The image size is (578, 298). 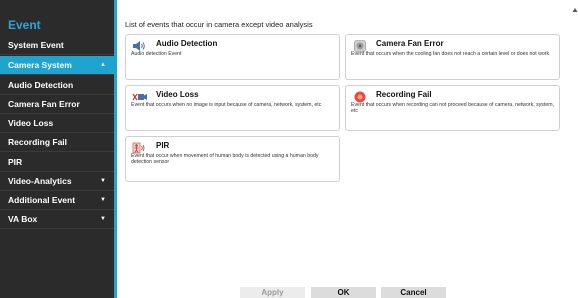 What do you see at coordinates (139, 45) in the screenshot?
I see `speaker-icon` at bounding box center [139, 45].